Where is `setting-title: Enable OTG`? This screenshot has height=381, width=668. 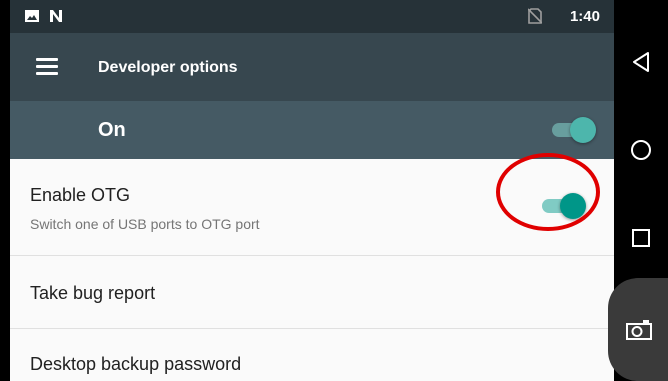 setting-title: Enable OTG is located at coordinates (80, 195).